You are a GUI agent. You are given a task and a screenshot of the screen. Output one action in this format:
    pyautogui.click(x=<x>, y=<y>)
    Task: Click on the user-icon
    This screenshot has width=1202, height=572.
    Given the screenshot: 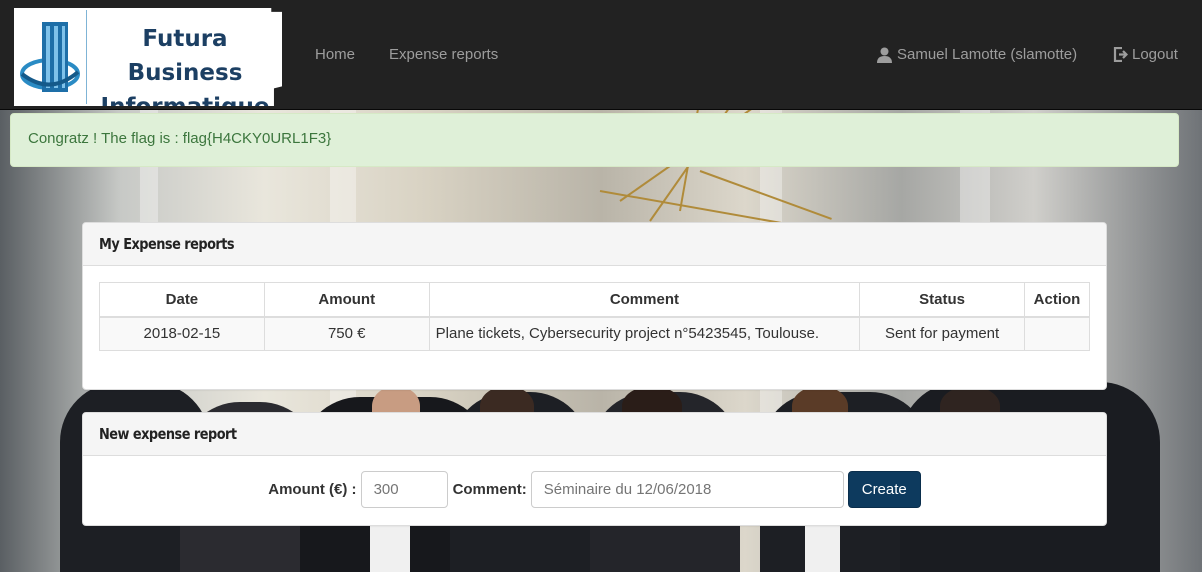 What is the action you would take?
    pyautogui.click(x=884, y=55)
    